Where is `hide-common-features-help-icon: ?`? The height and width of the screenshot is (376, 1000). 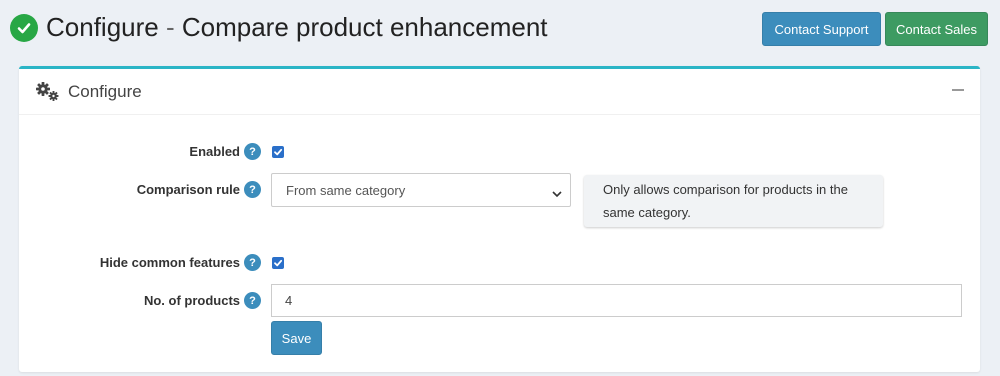 hide-common-features-help-icon: ? is located at coordinates (252, 262).